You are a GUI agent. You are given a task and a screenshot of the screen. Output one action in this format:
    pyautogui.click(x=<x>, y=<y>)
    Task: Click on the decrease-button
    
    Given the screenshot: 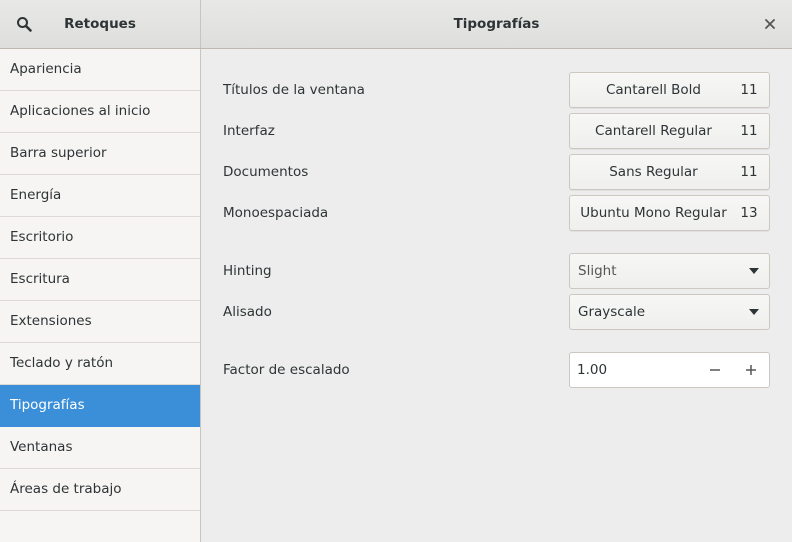 What is the action you would take?
    pyautogui.click(x=715, y=370)
    